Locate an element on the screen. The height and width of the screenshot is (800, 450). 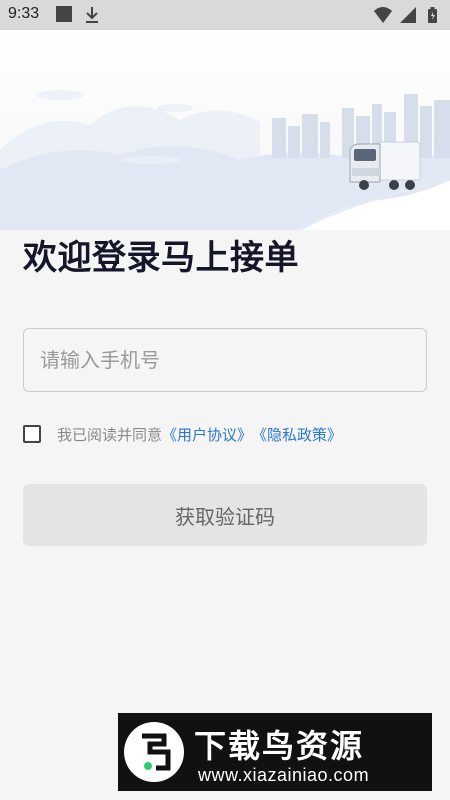
download-icon is located at coordinates (92, 15).